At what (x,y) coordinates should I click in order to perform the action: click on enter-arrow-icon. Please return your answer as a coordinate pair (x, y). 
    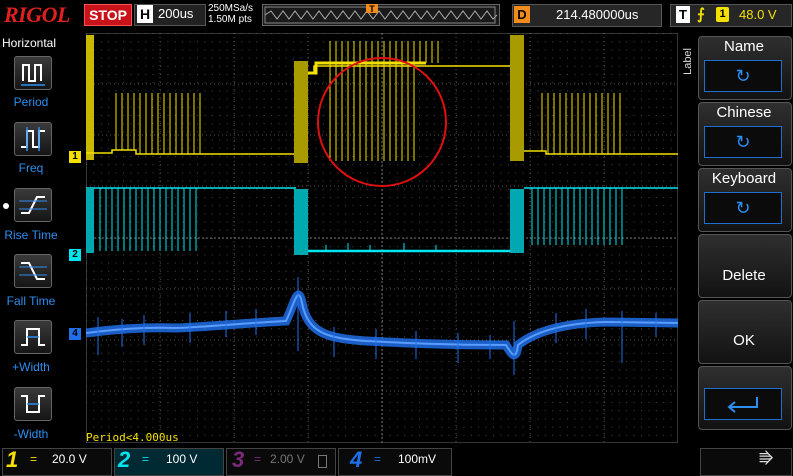
    Looking at the image, I should click on (743, 404).